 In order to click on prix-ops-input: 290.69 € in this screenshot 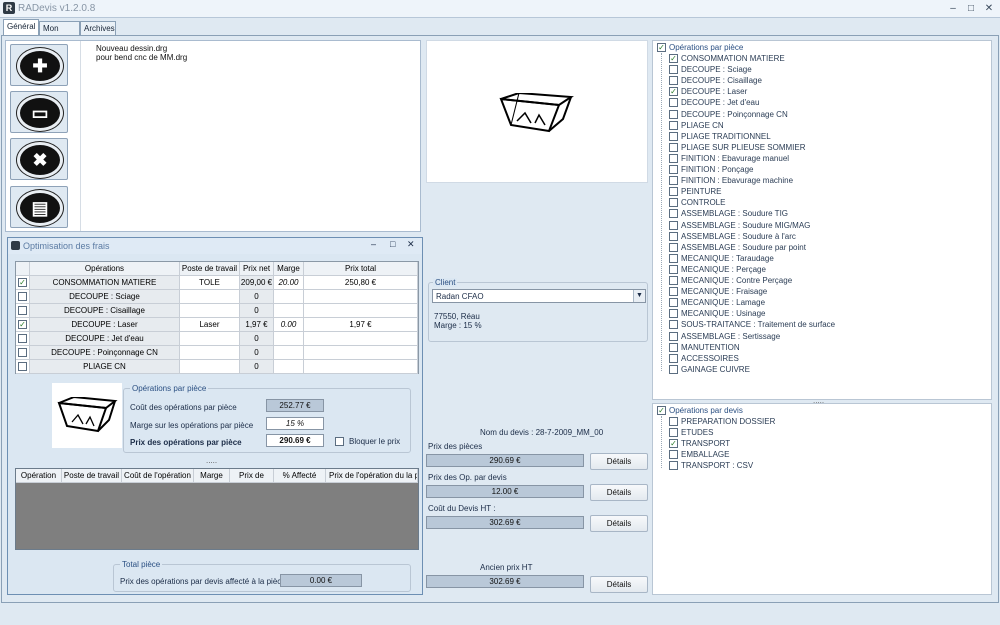, I will do `click(295, 440)`.